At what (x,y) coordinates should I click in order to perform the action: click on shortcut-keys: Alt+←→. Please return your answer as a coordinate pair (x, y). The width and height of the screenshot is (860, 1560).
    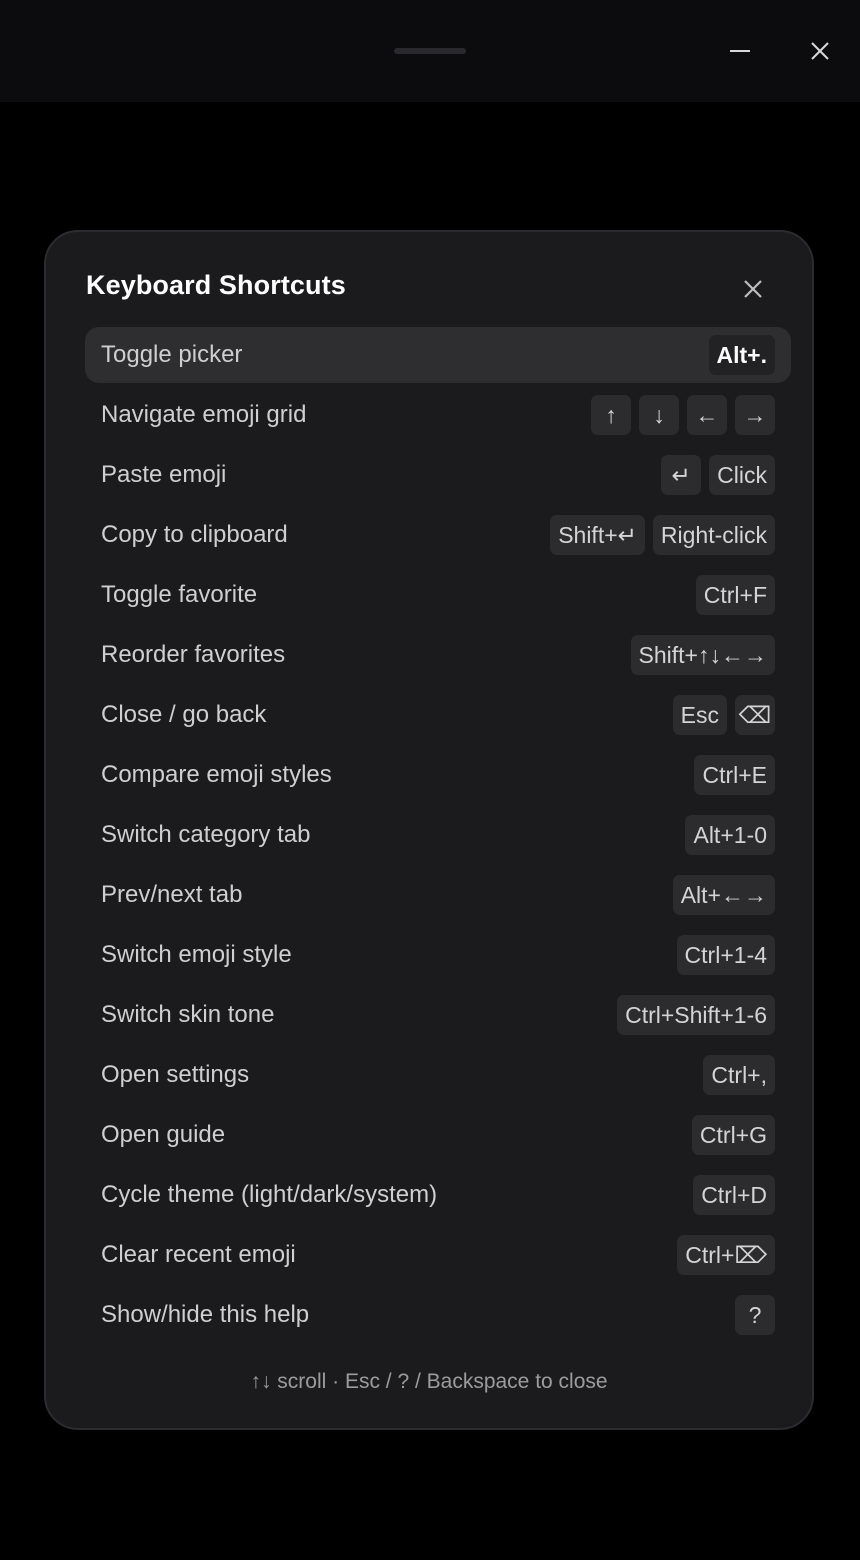
    Looking at the image, I should click on (723, 895).